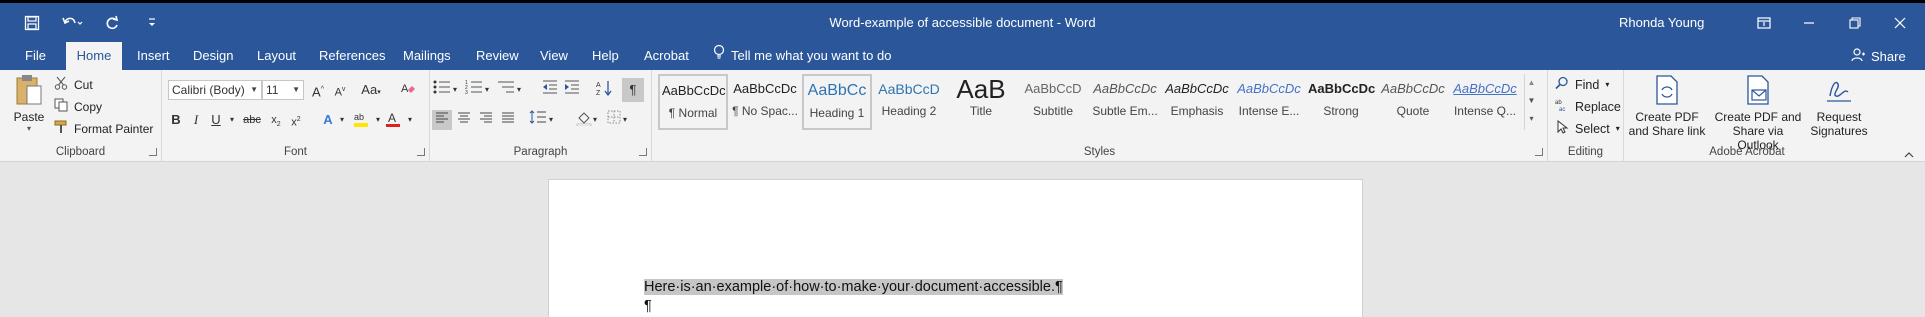 The image size is (1925, 317). I want to click on style-quote: AaBbCcDc Quote, so click(1413, 102).